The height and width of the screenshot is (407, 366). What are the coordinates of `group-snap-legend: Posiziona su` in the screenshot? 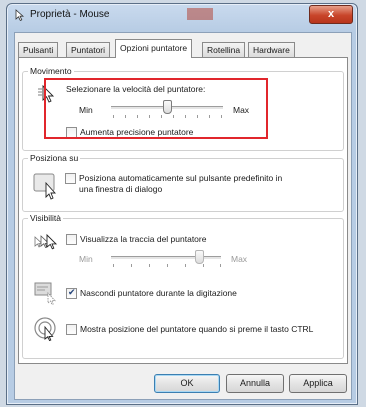 It's located at (54, 158).